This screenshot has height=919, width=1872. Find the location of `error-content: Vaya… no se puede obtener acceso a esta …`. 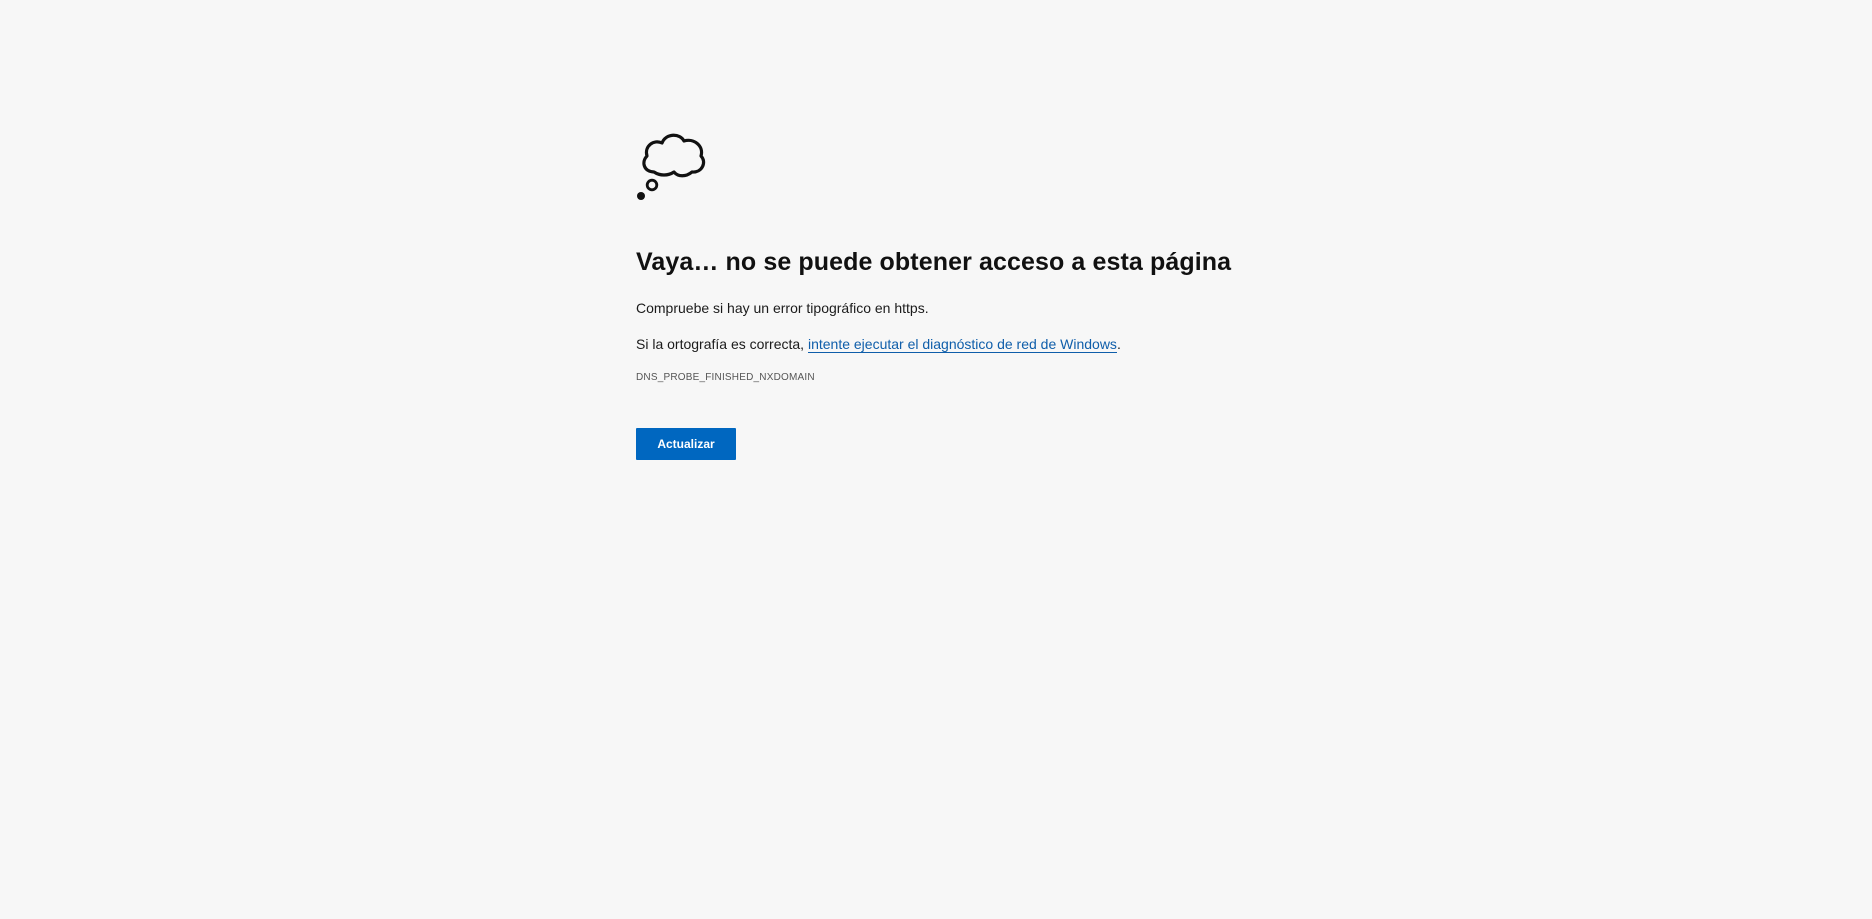

error-content: Vaya… no se puede obtener acceso a esta … is located at coordinates (956, 293).